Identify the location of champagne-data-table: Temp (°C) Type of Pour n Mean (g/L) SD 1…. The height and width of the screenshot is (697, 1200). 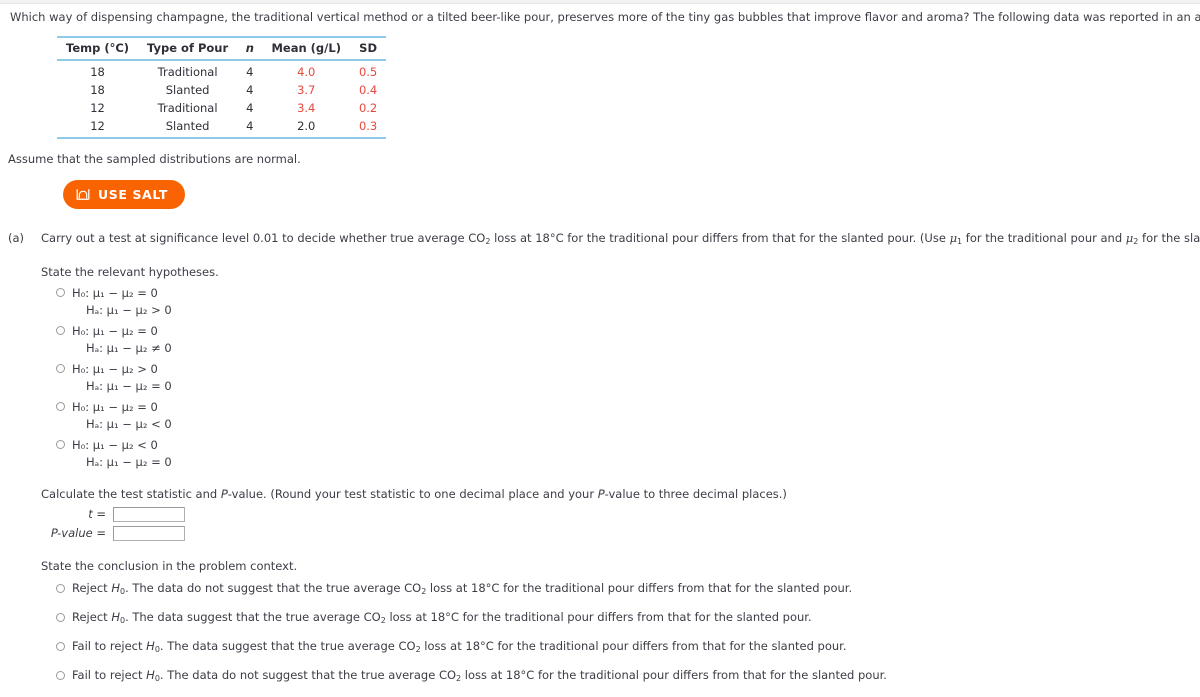
(222, 87).